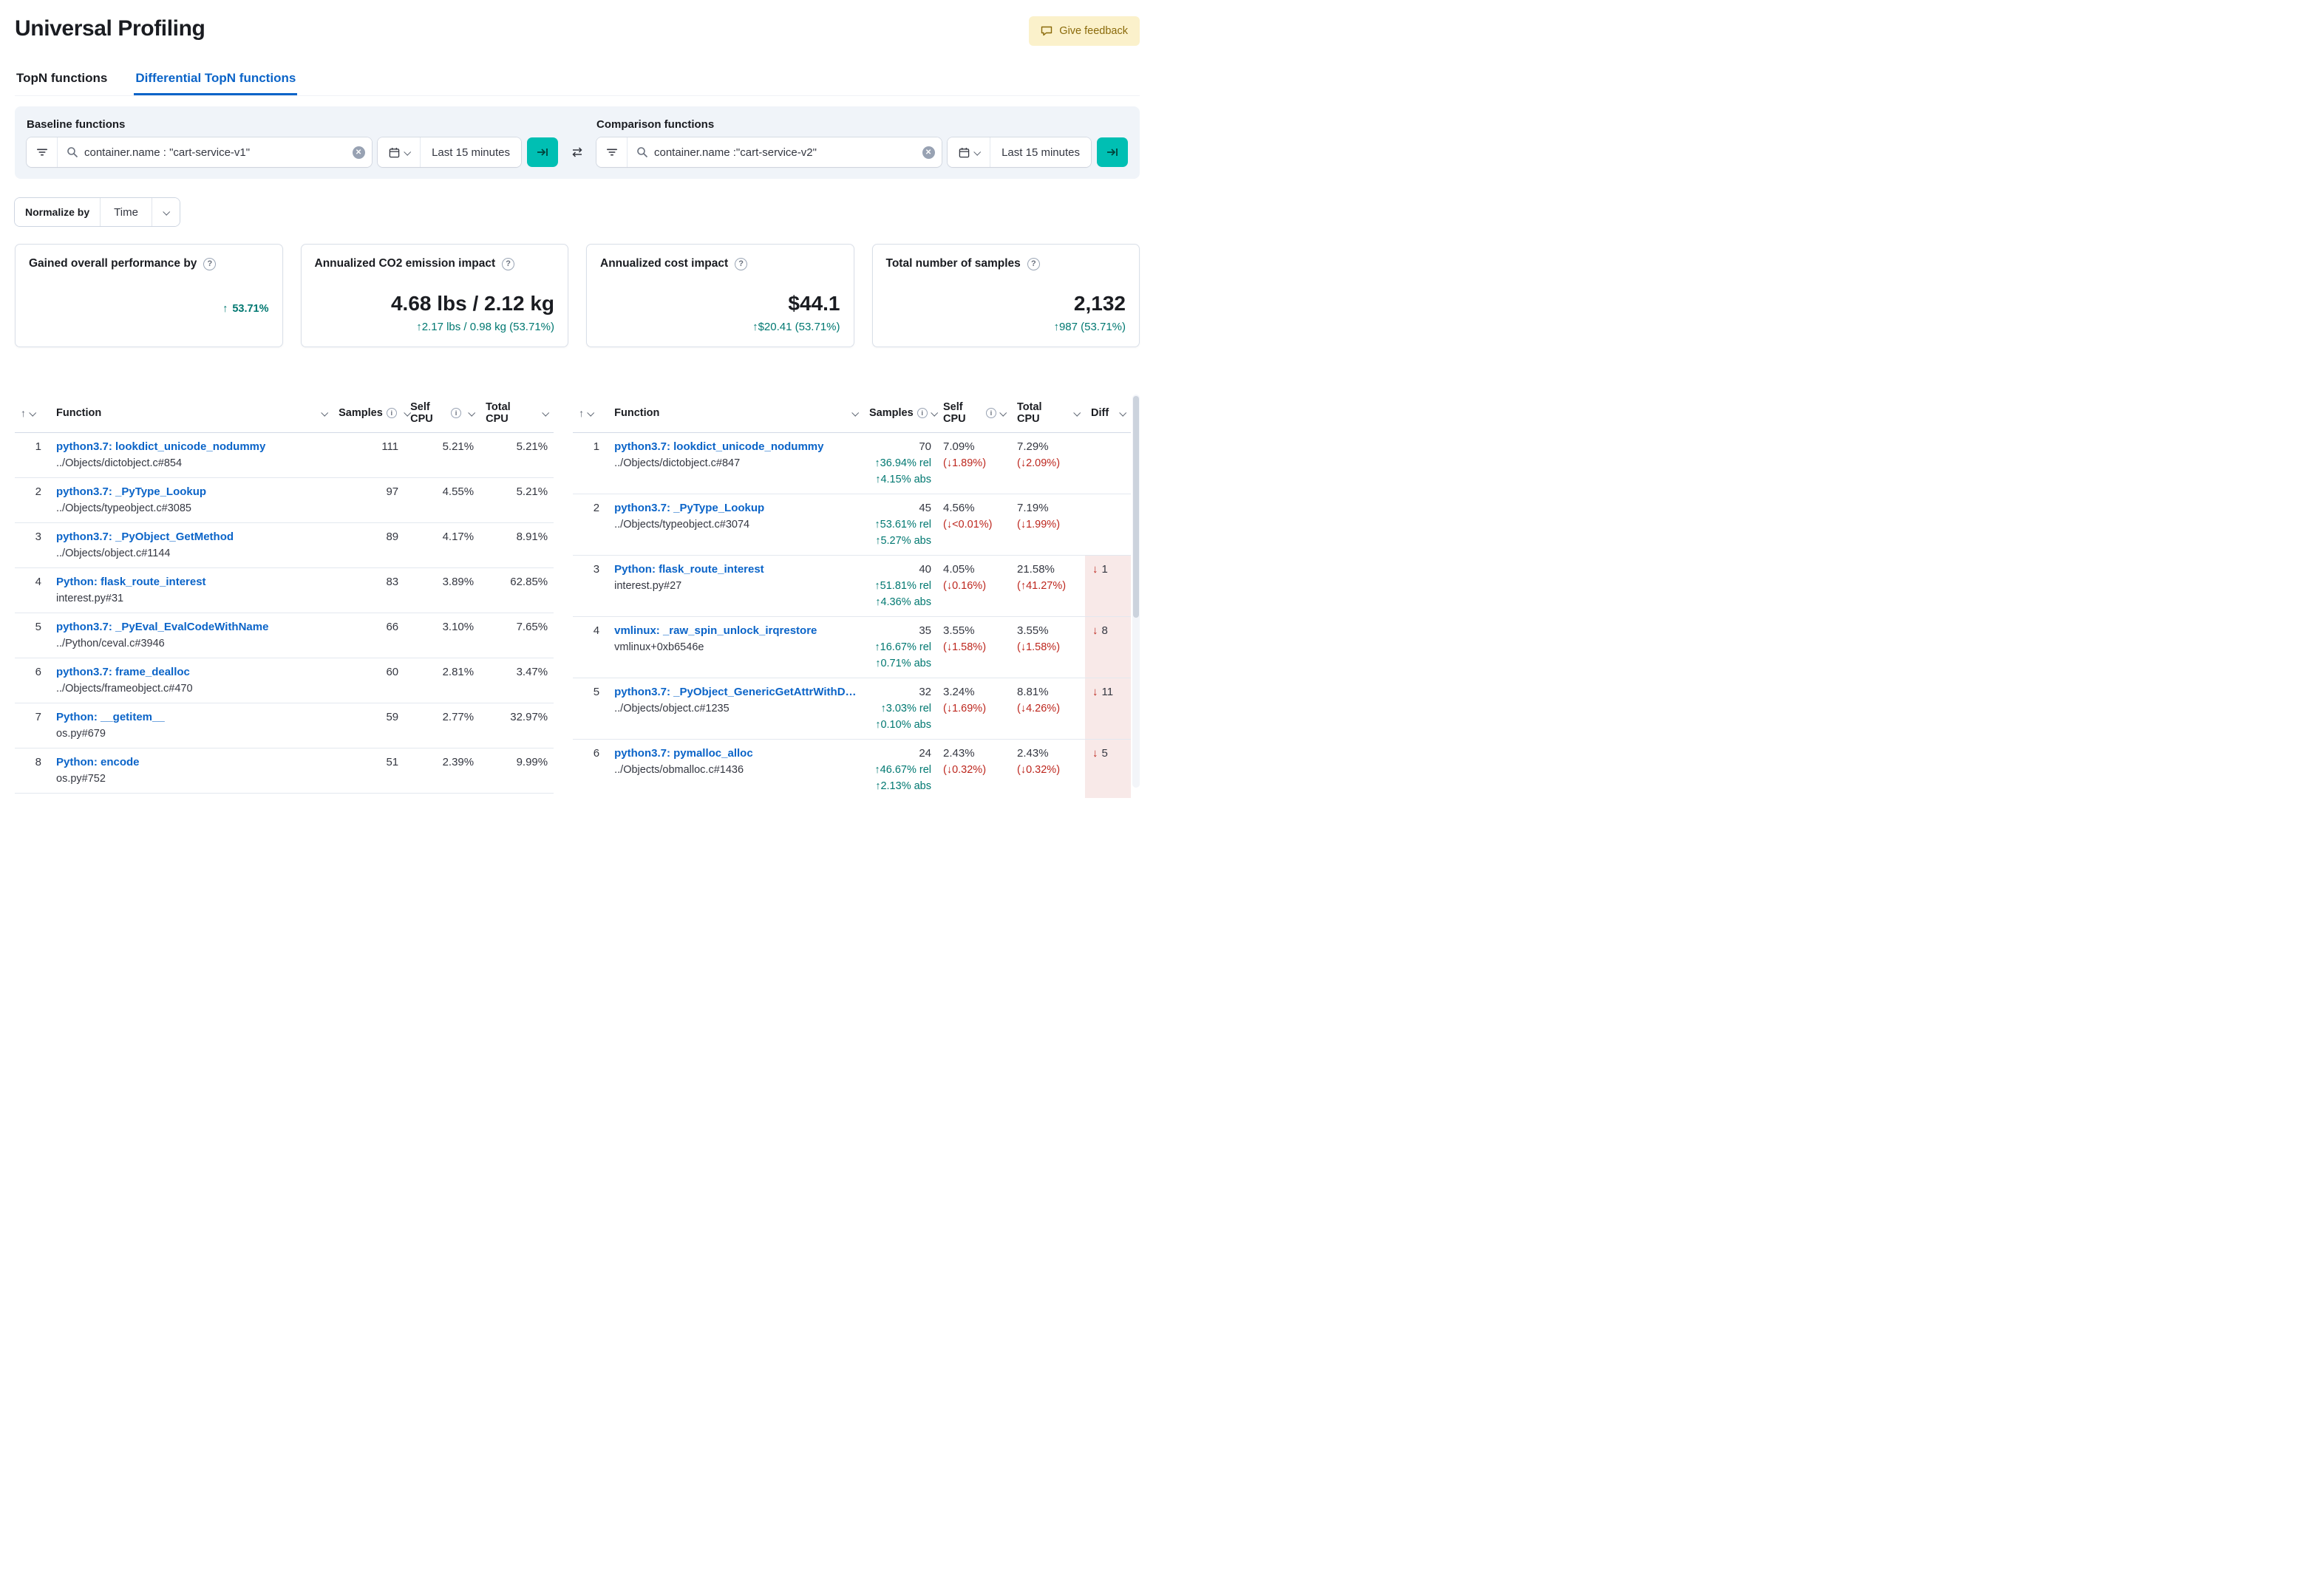 The height and width of the screenshot is (1596, 2309). I want to click on baseline-refresh-button, so click(542, 152).